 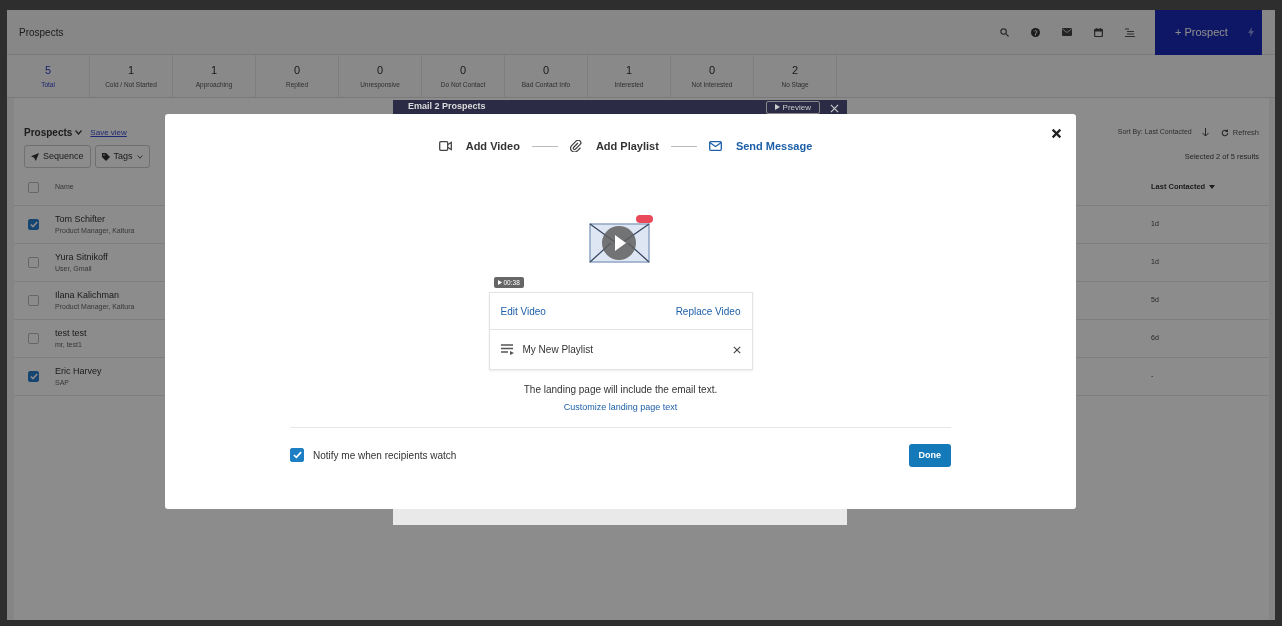 What do you see at coordinates (445, 146) in the screenshot?
I see `video-camera-icon` at bounding box center [445, 146].